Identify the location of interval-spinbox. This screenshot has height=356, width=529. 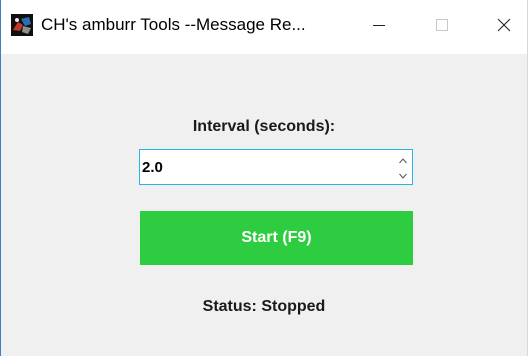
(276, 167).